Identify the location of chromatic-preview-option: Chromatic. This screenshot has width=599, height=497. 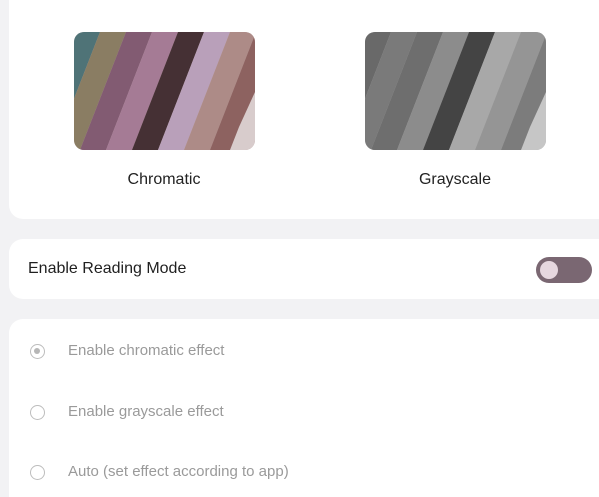
(164, 111).